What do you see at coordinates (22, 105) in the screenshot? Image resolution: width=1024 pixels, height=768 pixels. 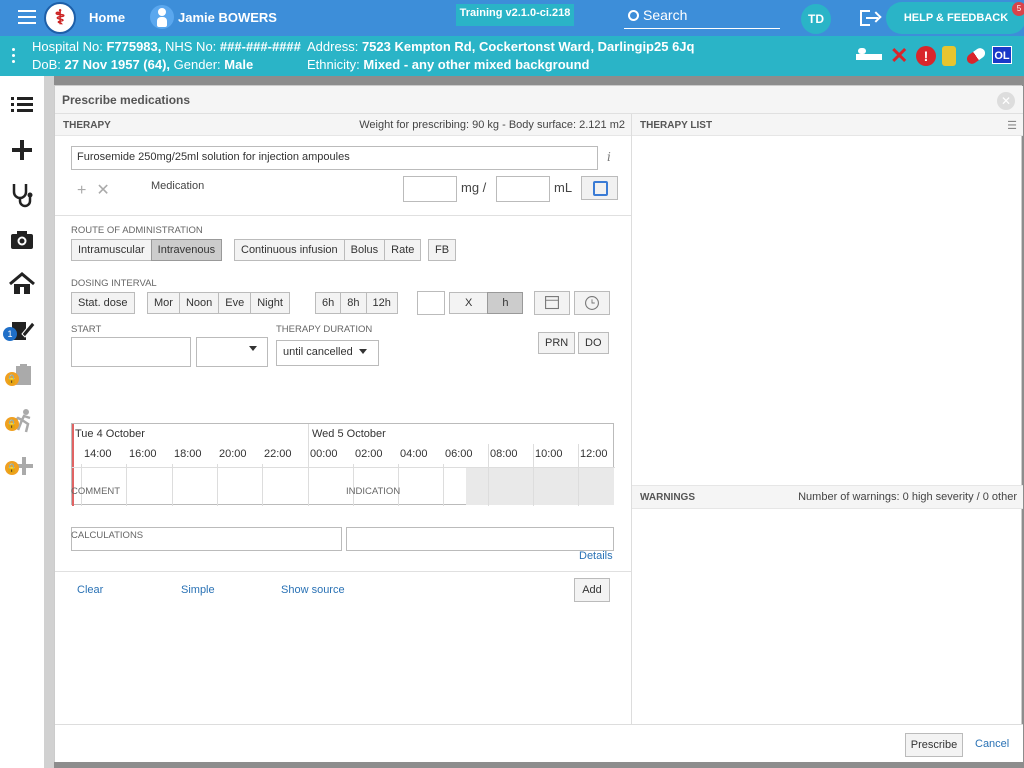 I see `list-icon` at bounding box center [22, 105].